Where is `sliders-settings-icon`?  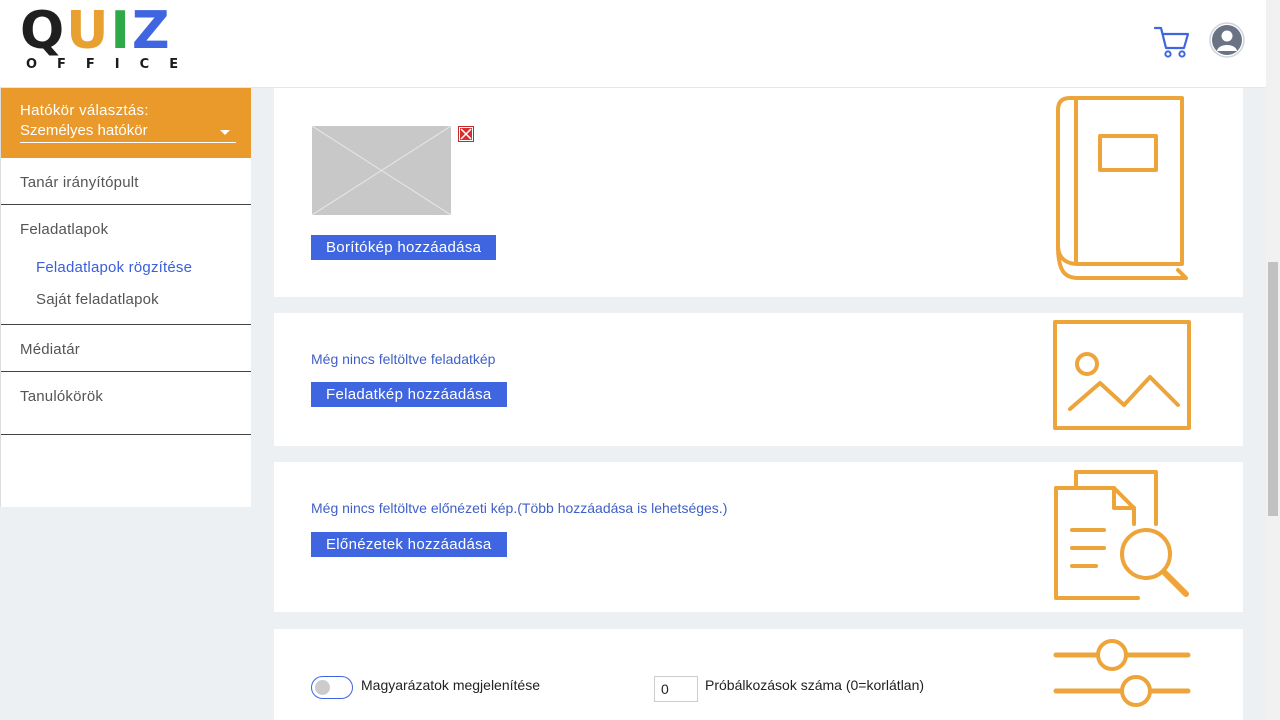 sliders-settings-icon is located at coordinates (1122, 673).